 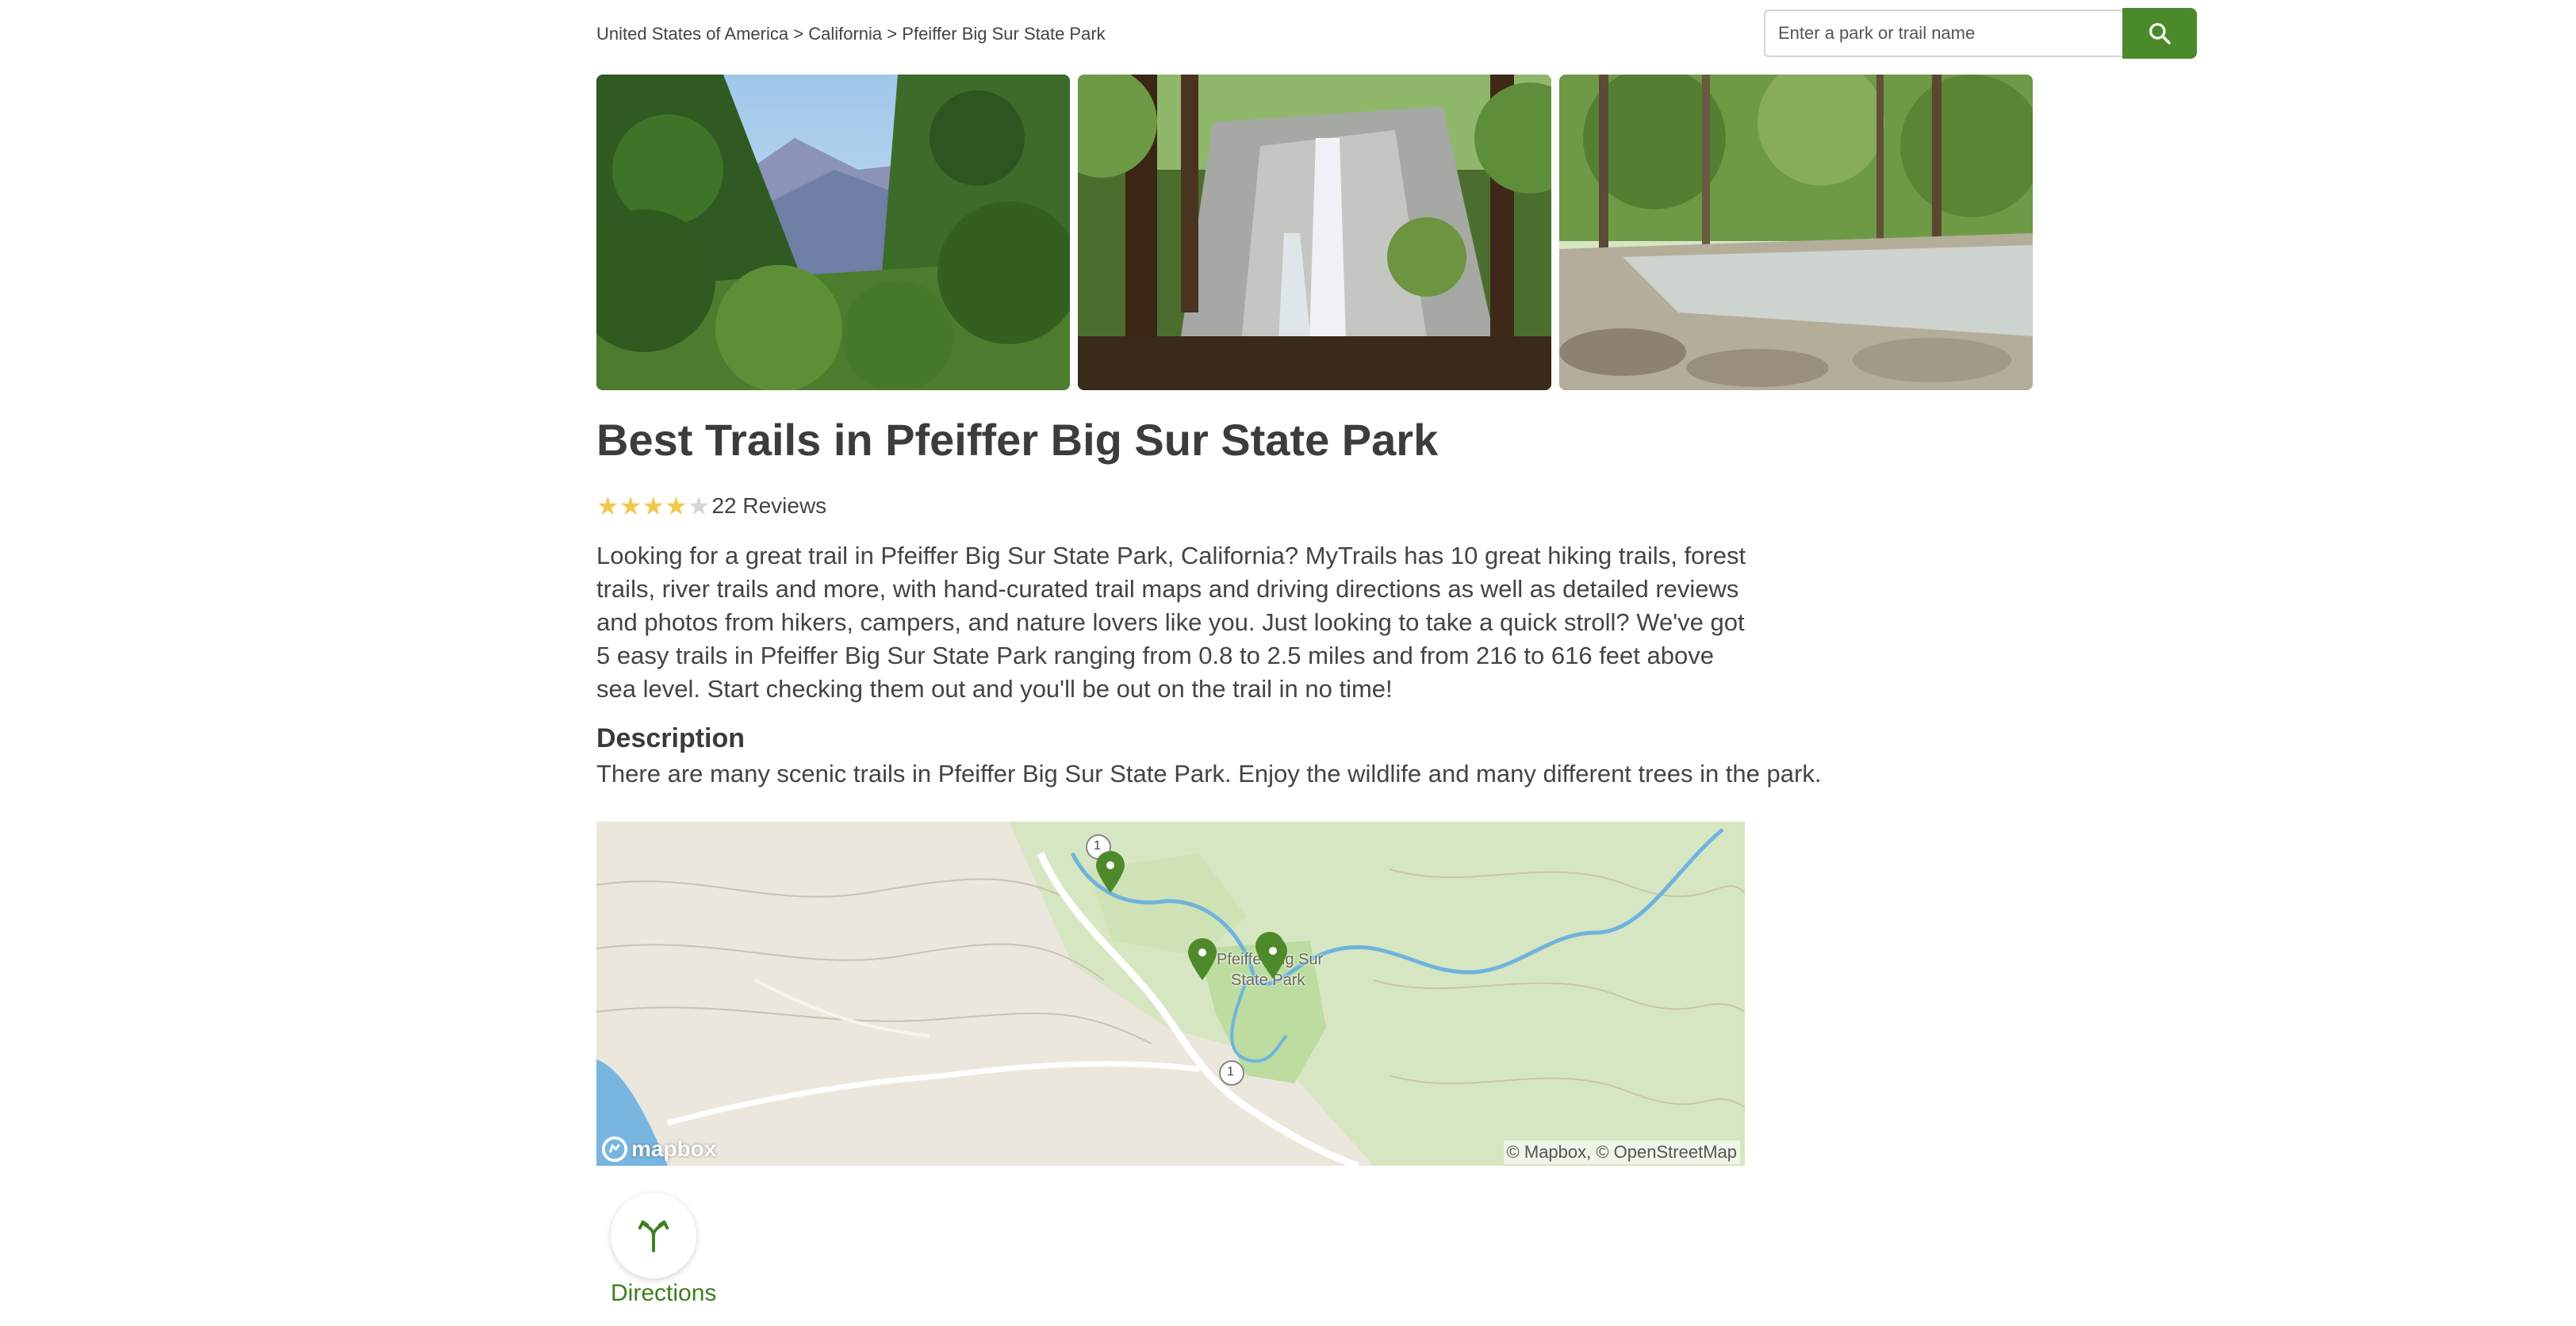 I want to click on directions-button, so click(x=653, y=1235).